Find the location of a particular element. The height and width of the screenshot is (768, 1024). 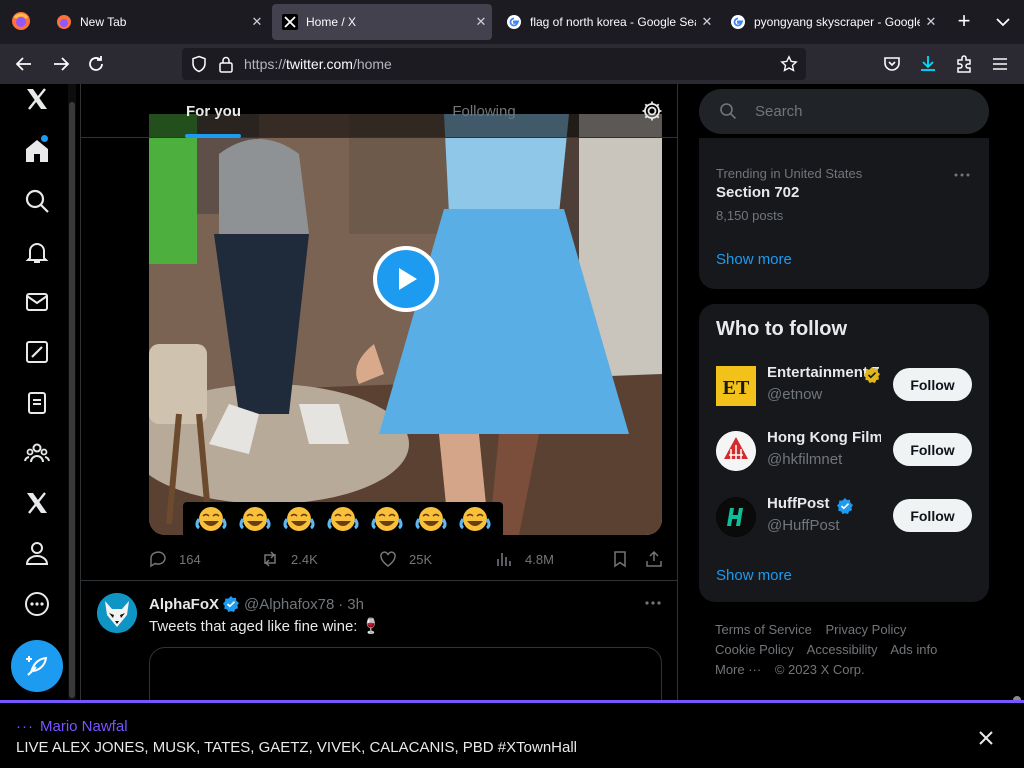

hk-film-logo-icon is located at coordinates (736, 451).